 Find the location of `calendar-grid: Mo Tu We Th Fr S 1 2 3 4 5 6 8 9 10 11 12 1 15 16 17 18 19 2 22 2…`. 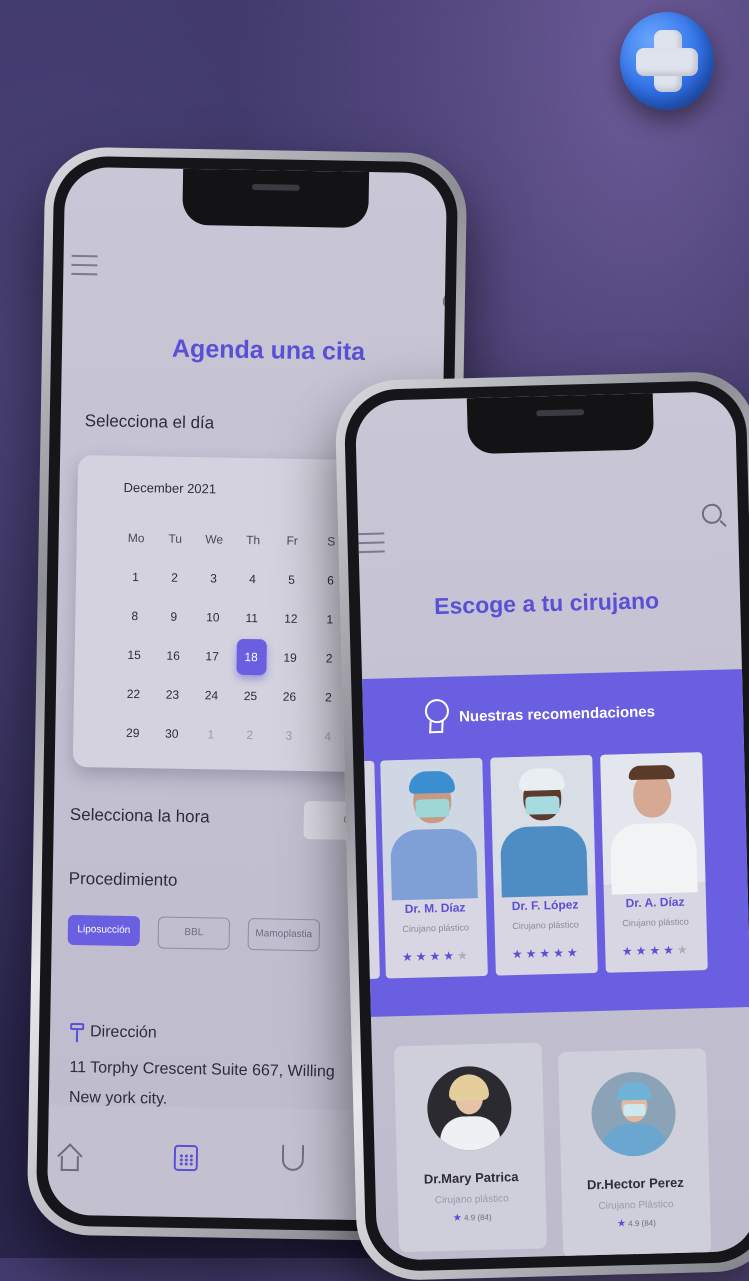

calendar-grid: Mo Tu We Th Fr S 1 2 3 4 5 6 8 9 10 11 12 1 15 16 17 18 19 2 22 2… is located at coordinates (232, 637).